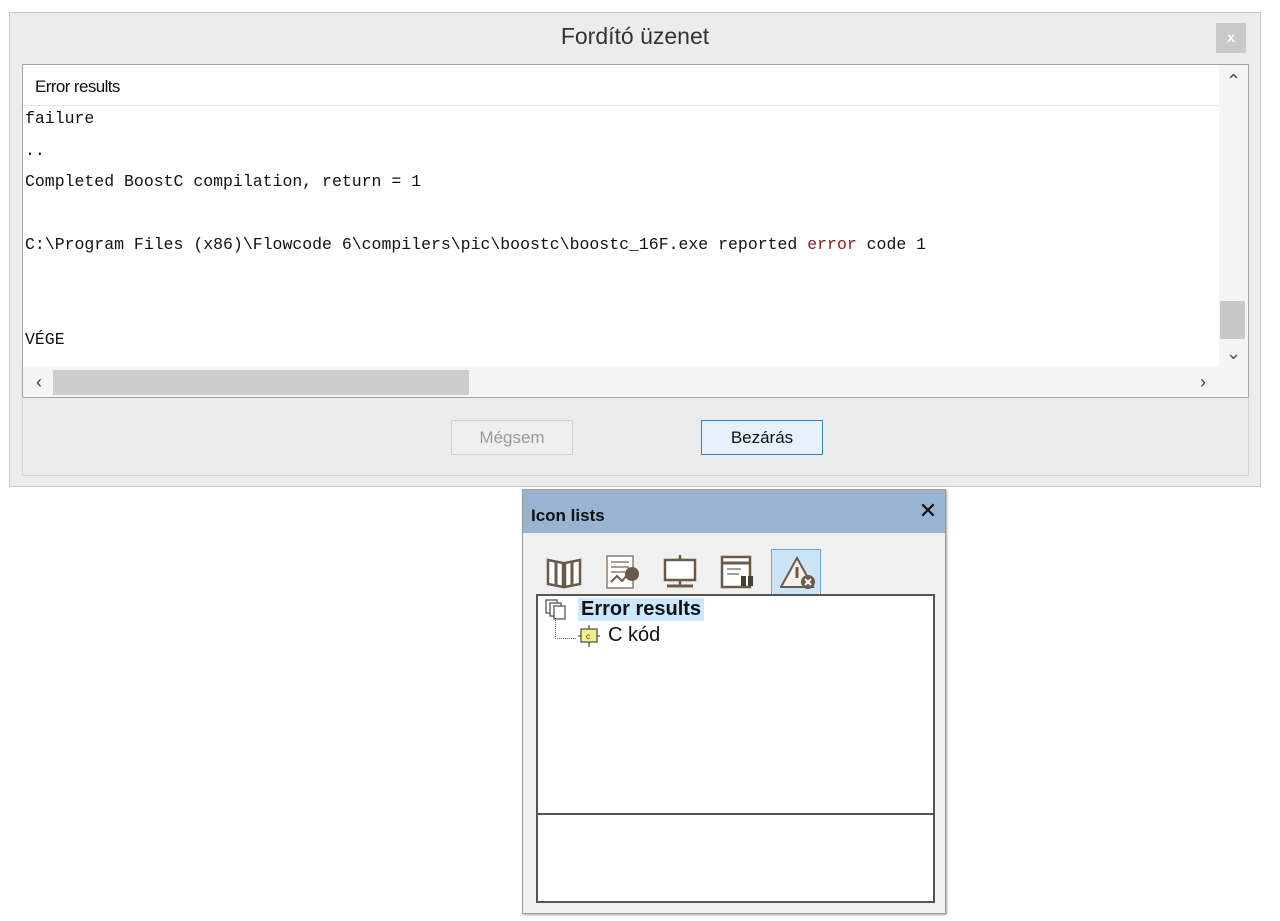  Describe the element at coordinates (641, 609) in the screenshot. I see `tree-root-label: Error results` at that location.